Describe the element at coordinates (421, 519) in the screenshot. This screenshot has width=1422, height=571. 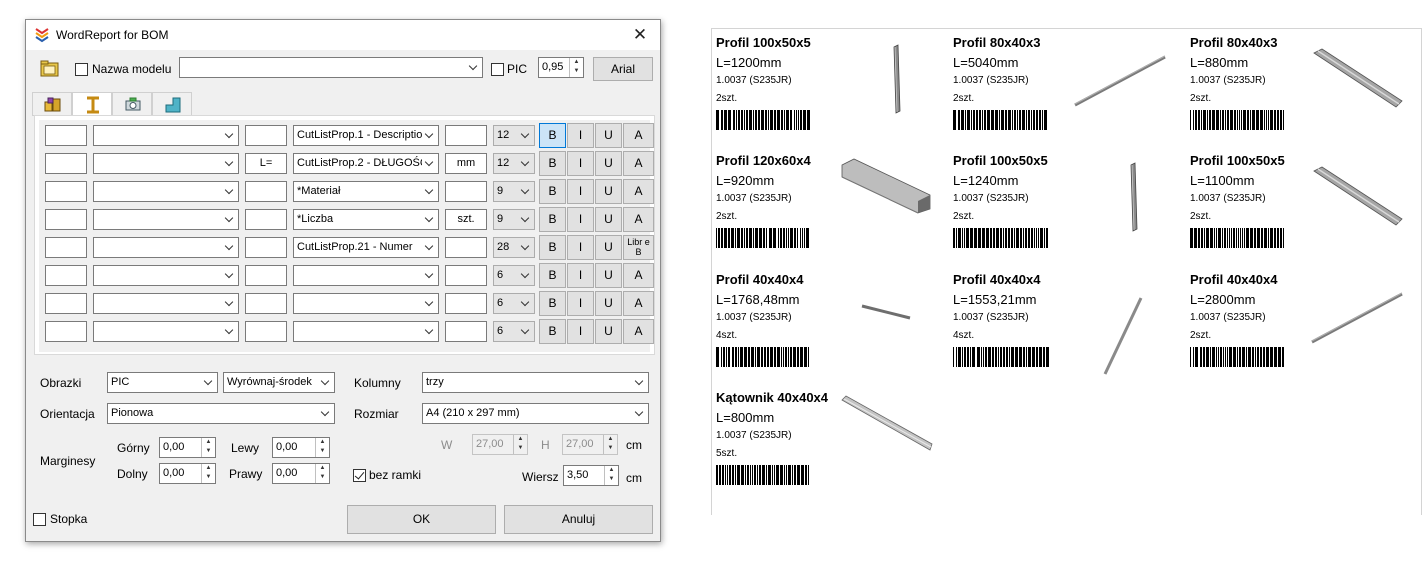
I see `ok-button: OK` at that location.